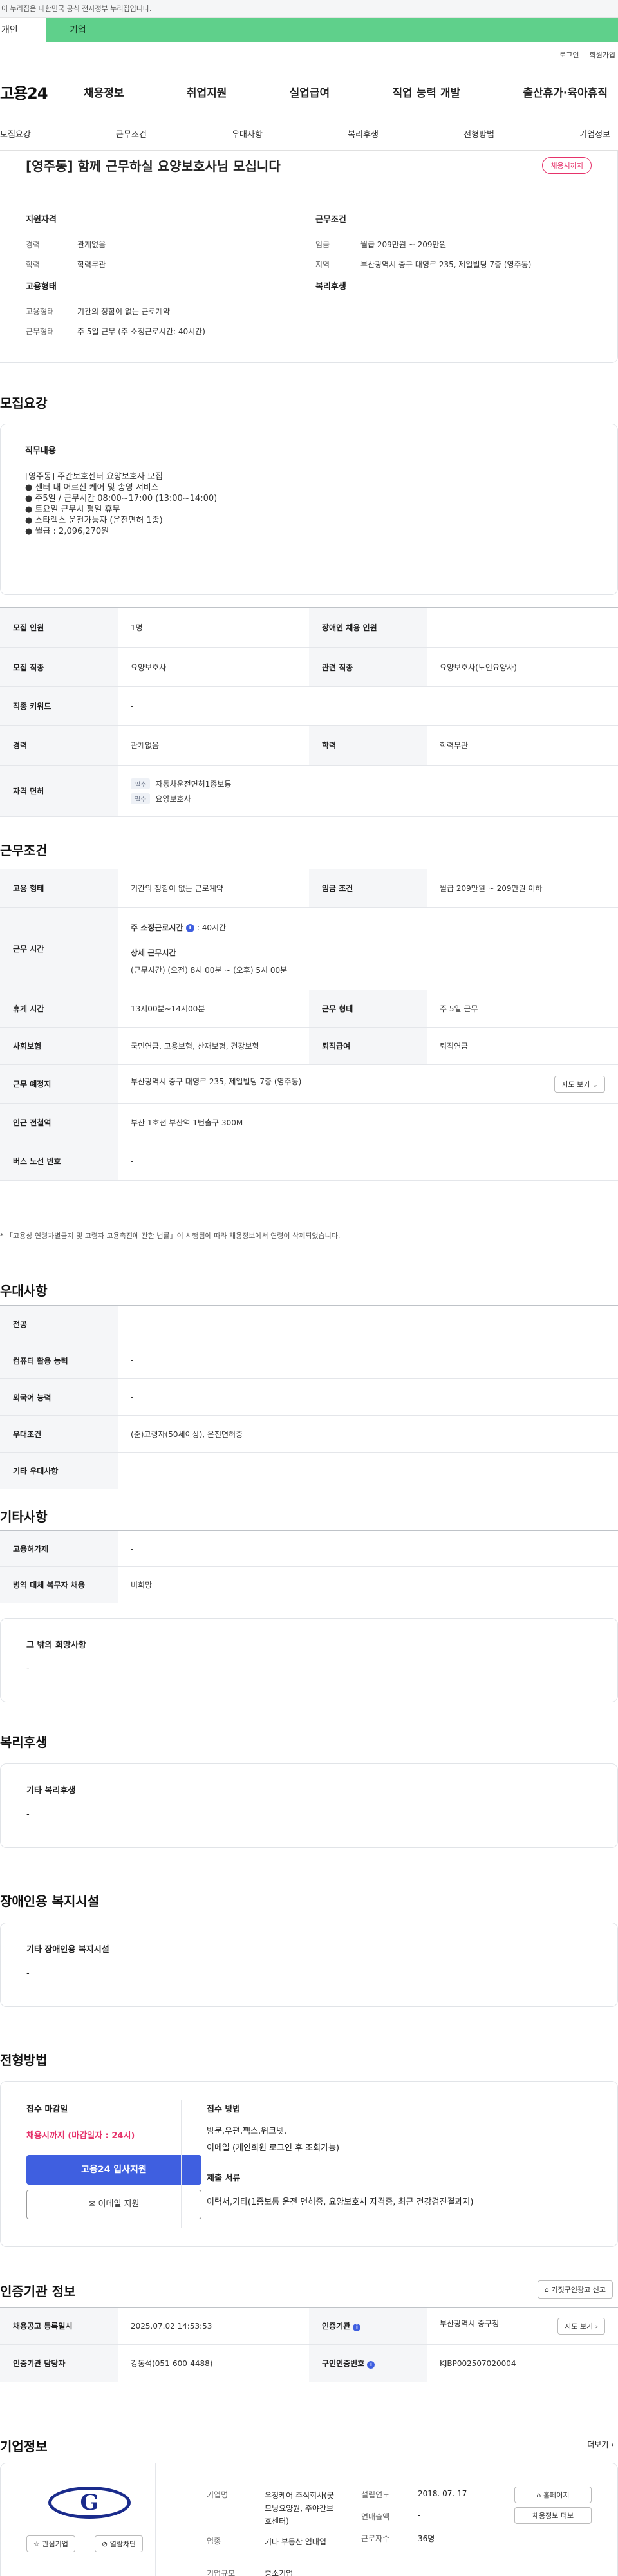 The height and width of the screenshot is (2576, 618). Describe the element at coordinates (309, 1434) in the screenshot. I see `table-row: 우대조건 (준)고령자(50세이상), 운전면허증` at that location.